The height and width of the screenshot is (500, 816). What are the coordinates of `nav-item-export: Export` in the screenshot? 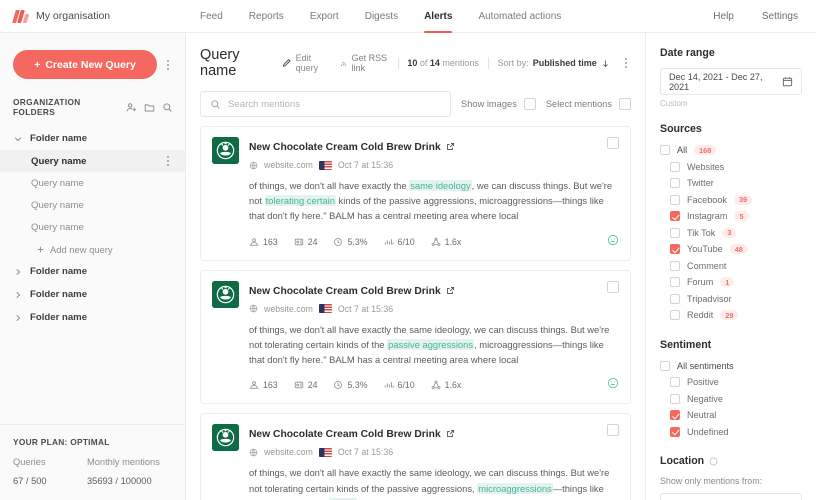 It's located at (324, 16).